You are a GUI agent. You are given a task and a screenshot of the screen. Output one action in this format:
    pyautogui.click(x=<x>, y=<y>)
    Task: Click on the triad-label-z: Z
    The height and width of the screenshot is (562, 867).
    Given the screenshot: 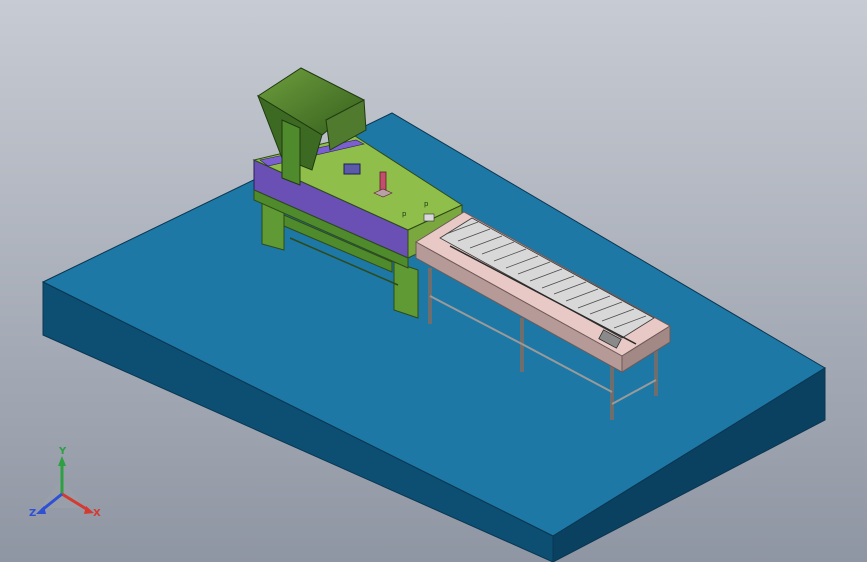 What is the action you would take?
    pyautogui.click(x=32, y=513)
    